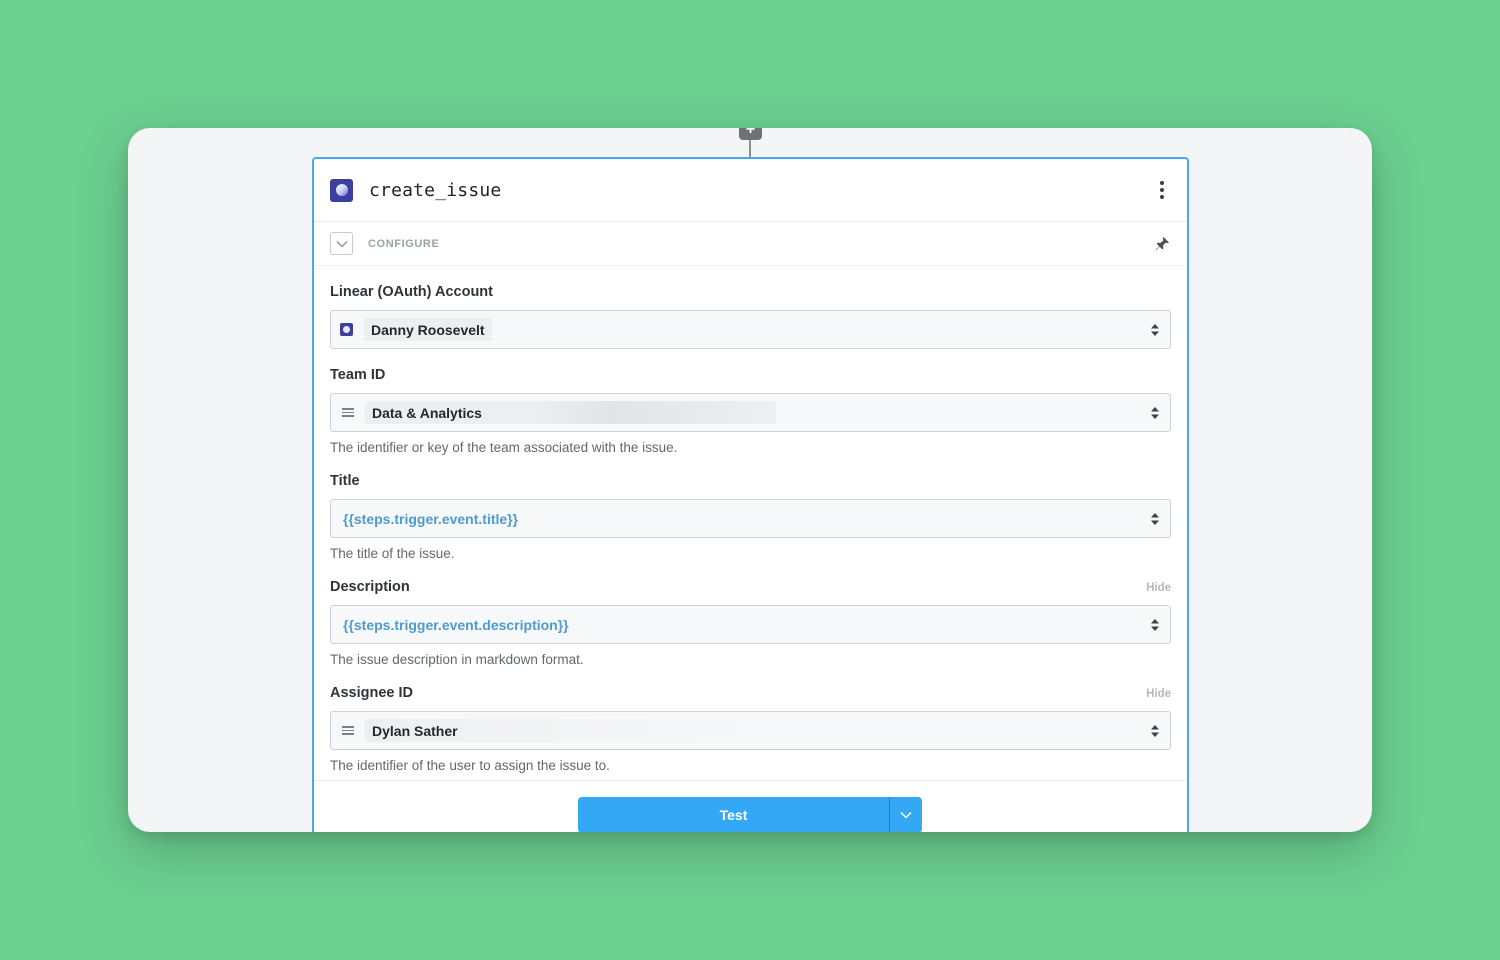 Image resolution: width=1500 pixels, height=960 pixels. Describe the element at coordinates (428, 329) in the screenshot. I see `account-chip: Danny Roosevelt` at that location.